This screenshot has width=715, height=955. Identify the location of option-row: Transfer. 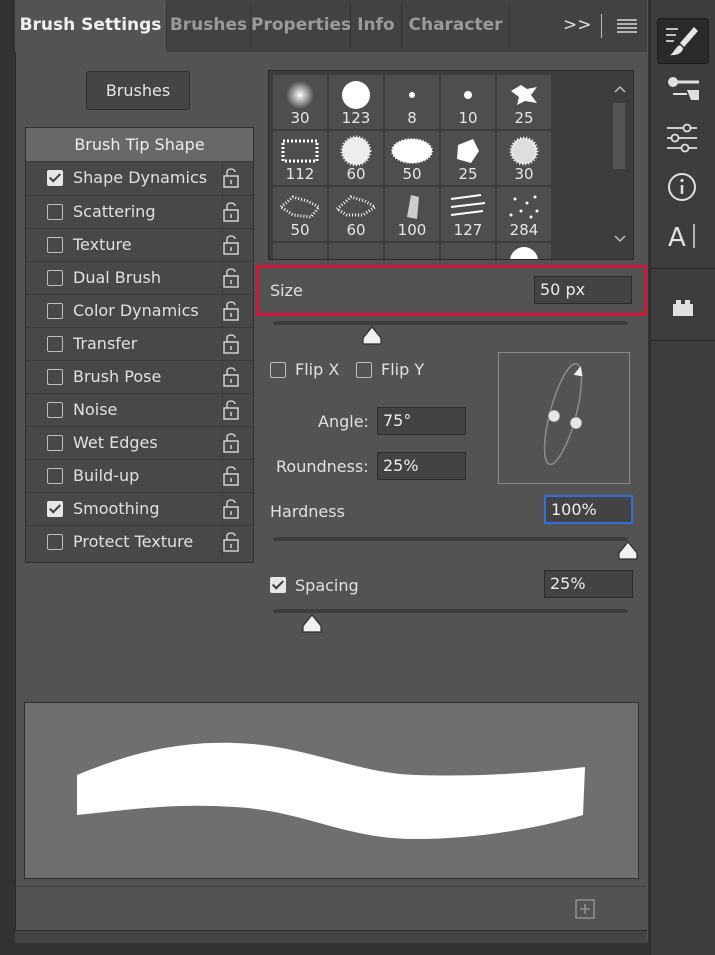
(139, 343).